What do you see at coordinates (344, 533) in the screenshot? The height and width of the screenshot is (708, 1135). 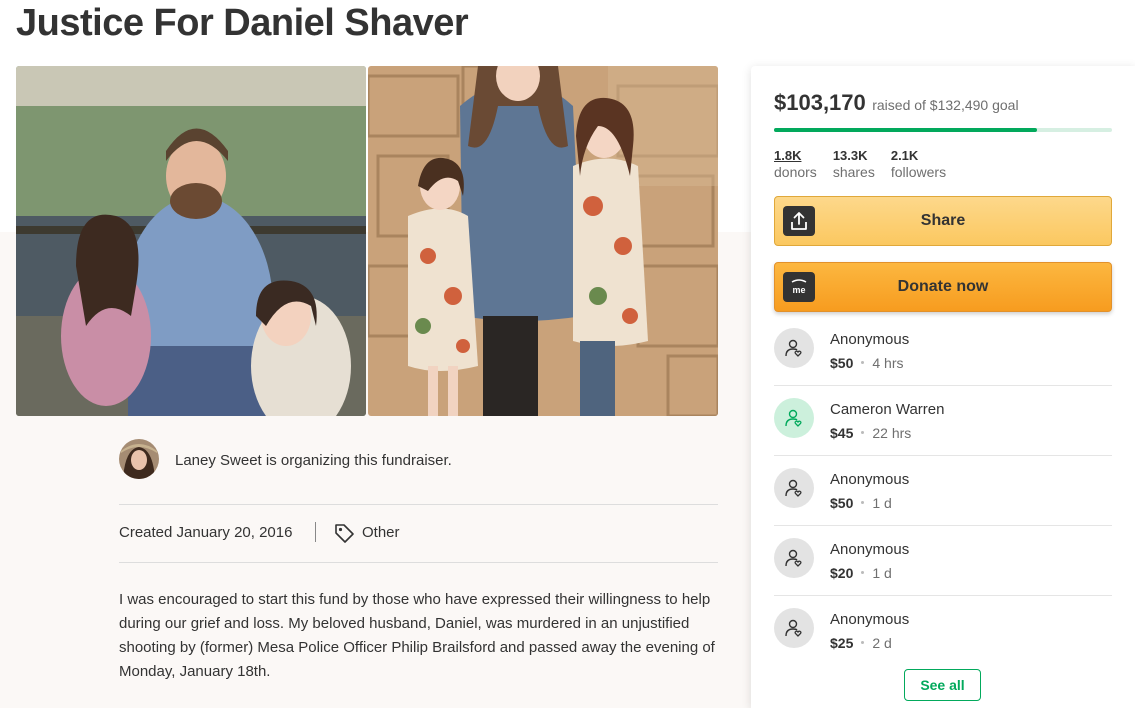 I see `tag-icon` at bounding box center [344, 533].